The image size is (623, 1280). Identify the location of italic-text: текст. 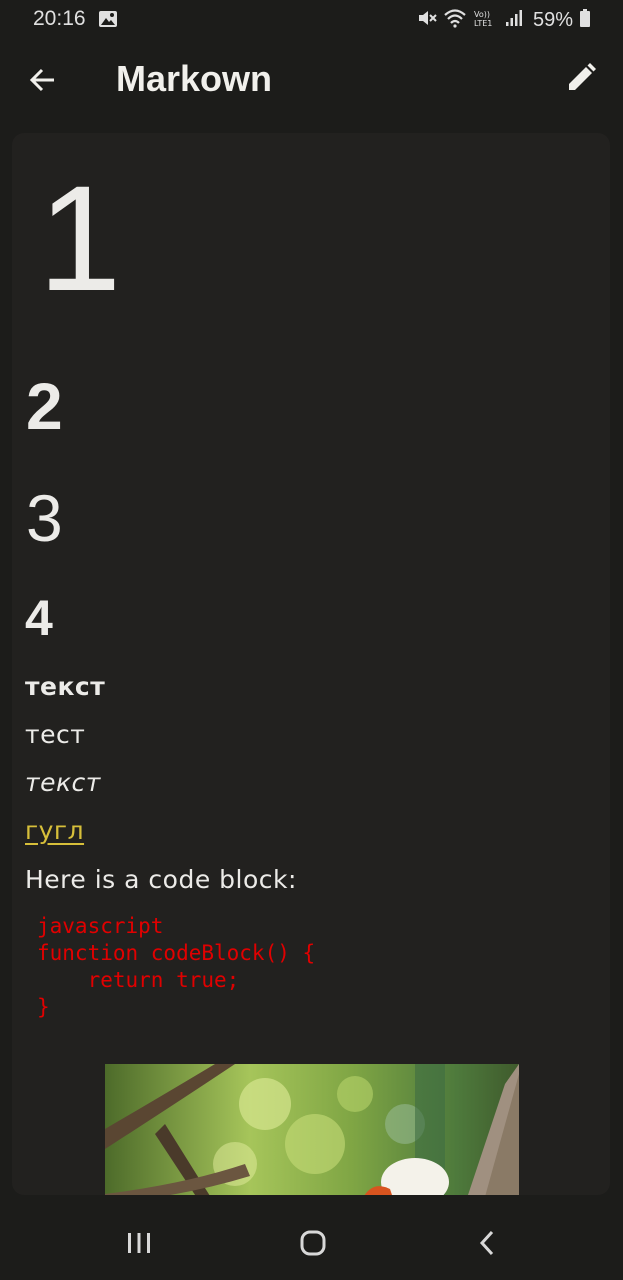
(63, 782).